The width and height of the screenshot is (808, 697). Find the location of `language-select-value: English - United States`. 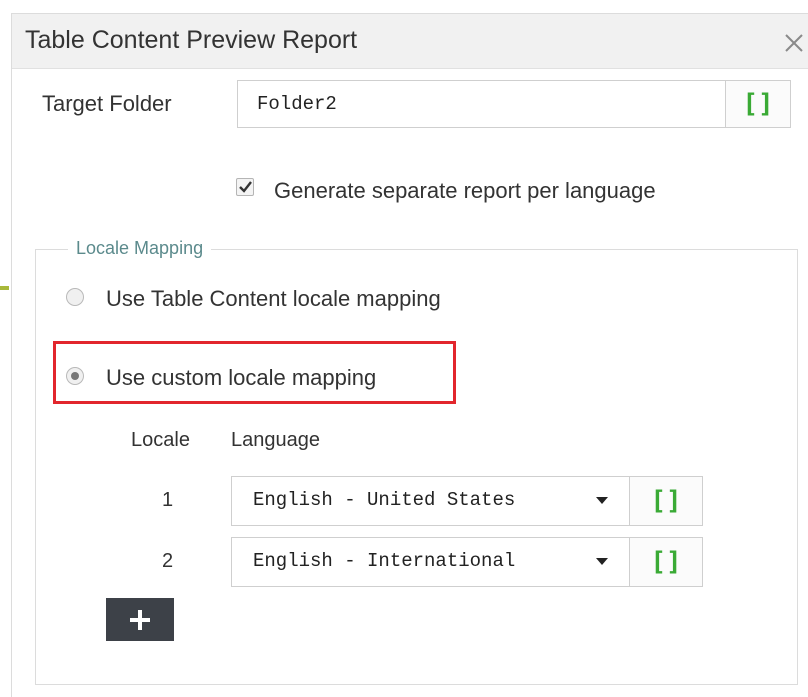

language-select-value: English - United States is located at coordinates (384, 500).